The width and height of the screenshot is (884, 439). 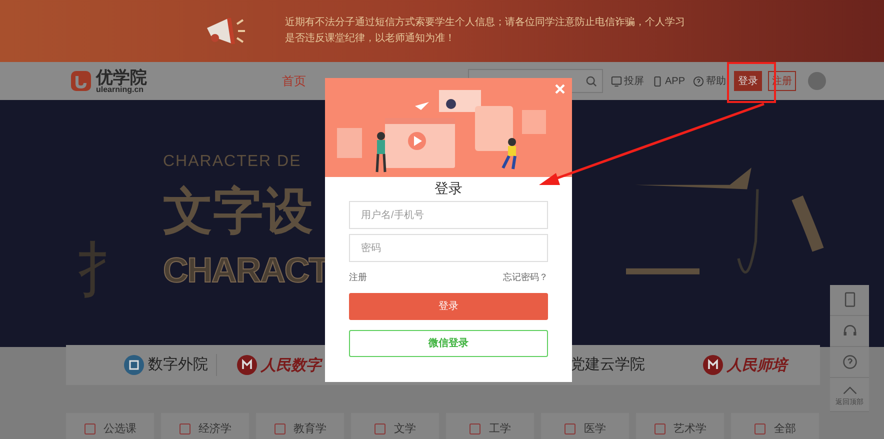 What do you see at coordinates (448, 343) in the screenshot?
I see `wechat-login-button: 微信登录` at bounding box center [448, 343].